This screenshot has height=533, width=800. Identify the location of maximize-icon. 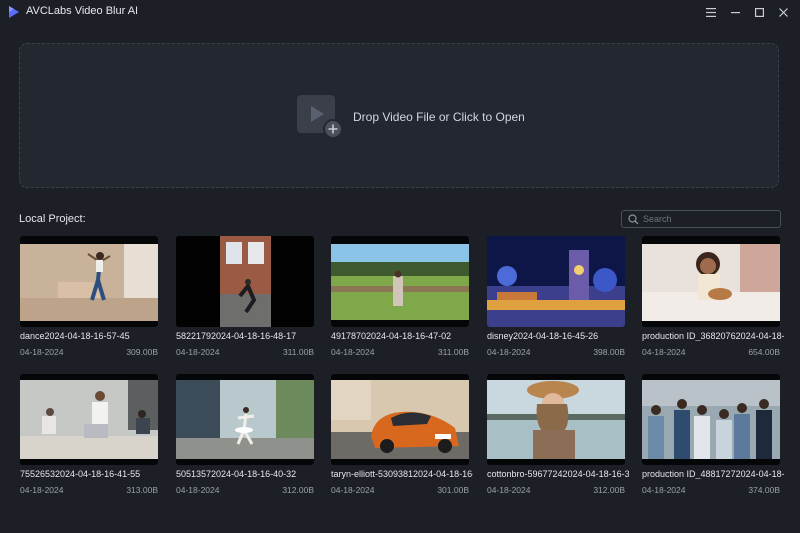
(759, 12).